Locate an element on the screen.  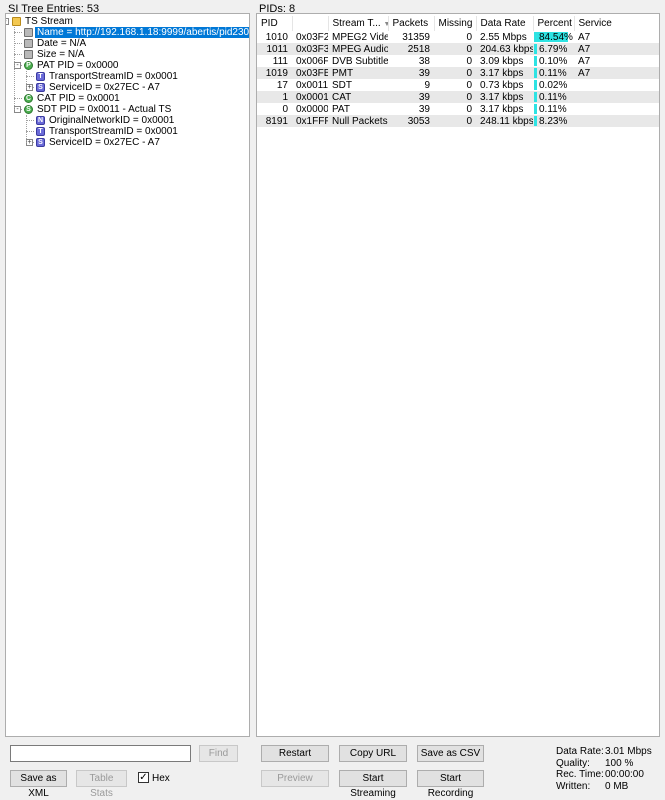
find-button: Find is located at coordinates (218, 753).